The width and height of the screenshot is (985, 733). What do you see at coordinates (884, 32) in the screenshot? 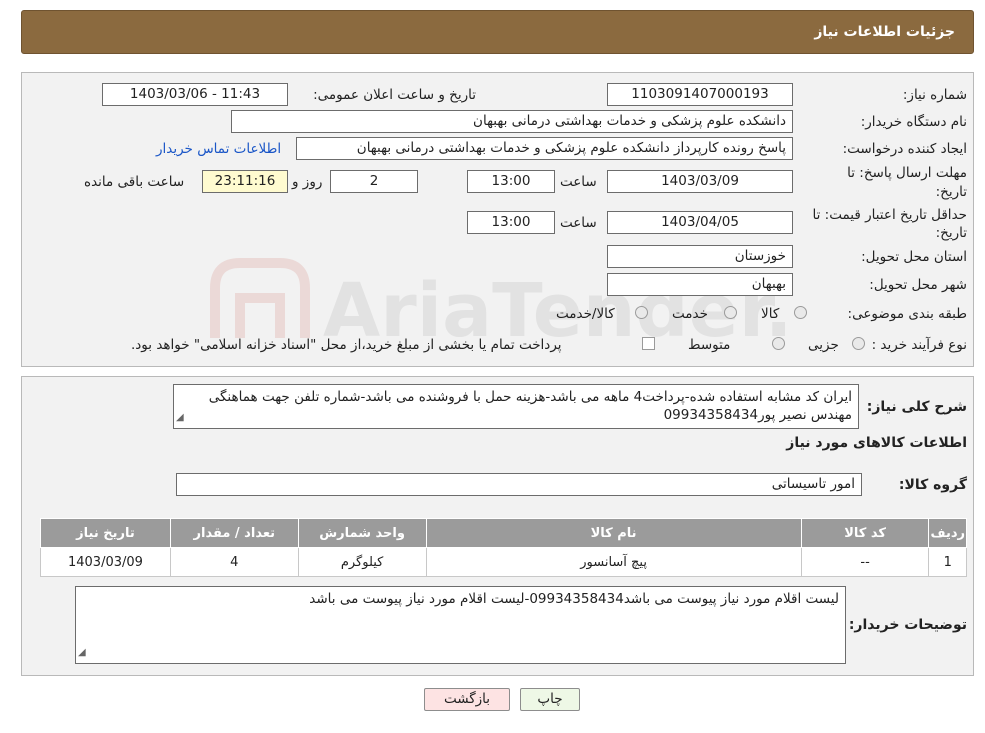
I see `page-title: جزئیات اطلاعات نیاز` at bounding box center [884, 32].